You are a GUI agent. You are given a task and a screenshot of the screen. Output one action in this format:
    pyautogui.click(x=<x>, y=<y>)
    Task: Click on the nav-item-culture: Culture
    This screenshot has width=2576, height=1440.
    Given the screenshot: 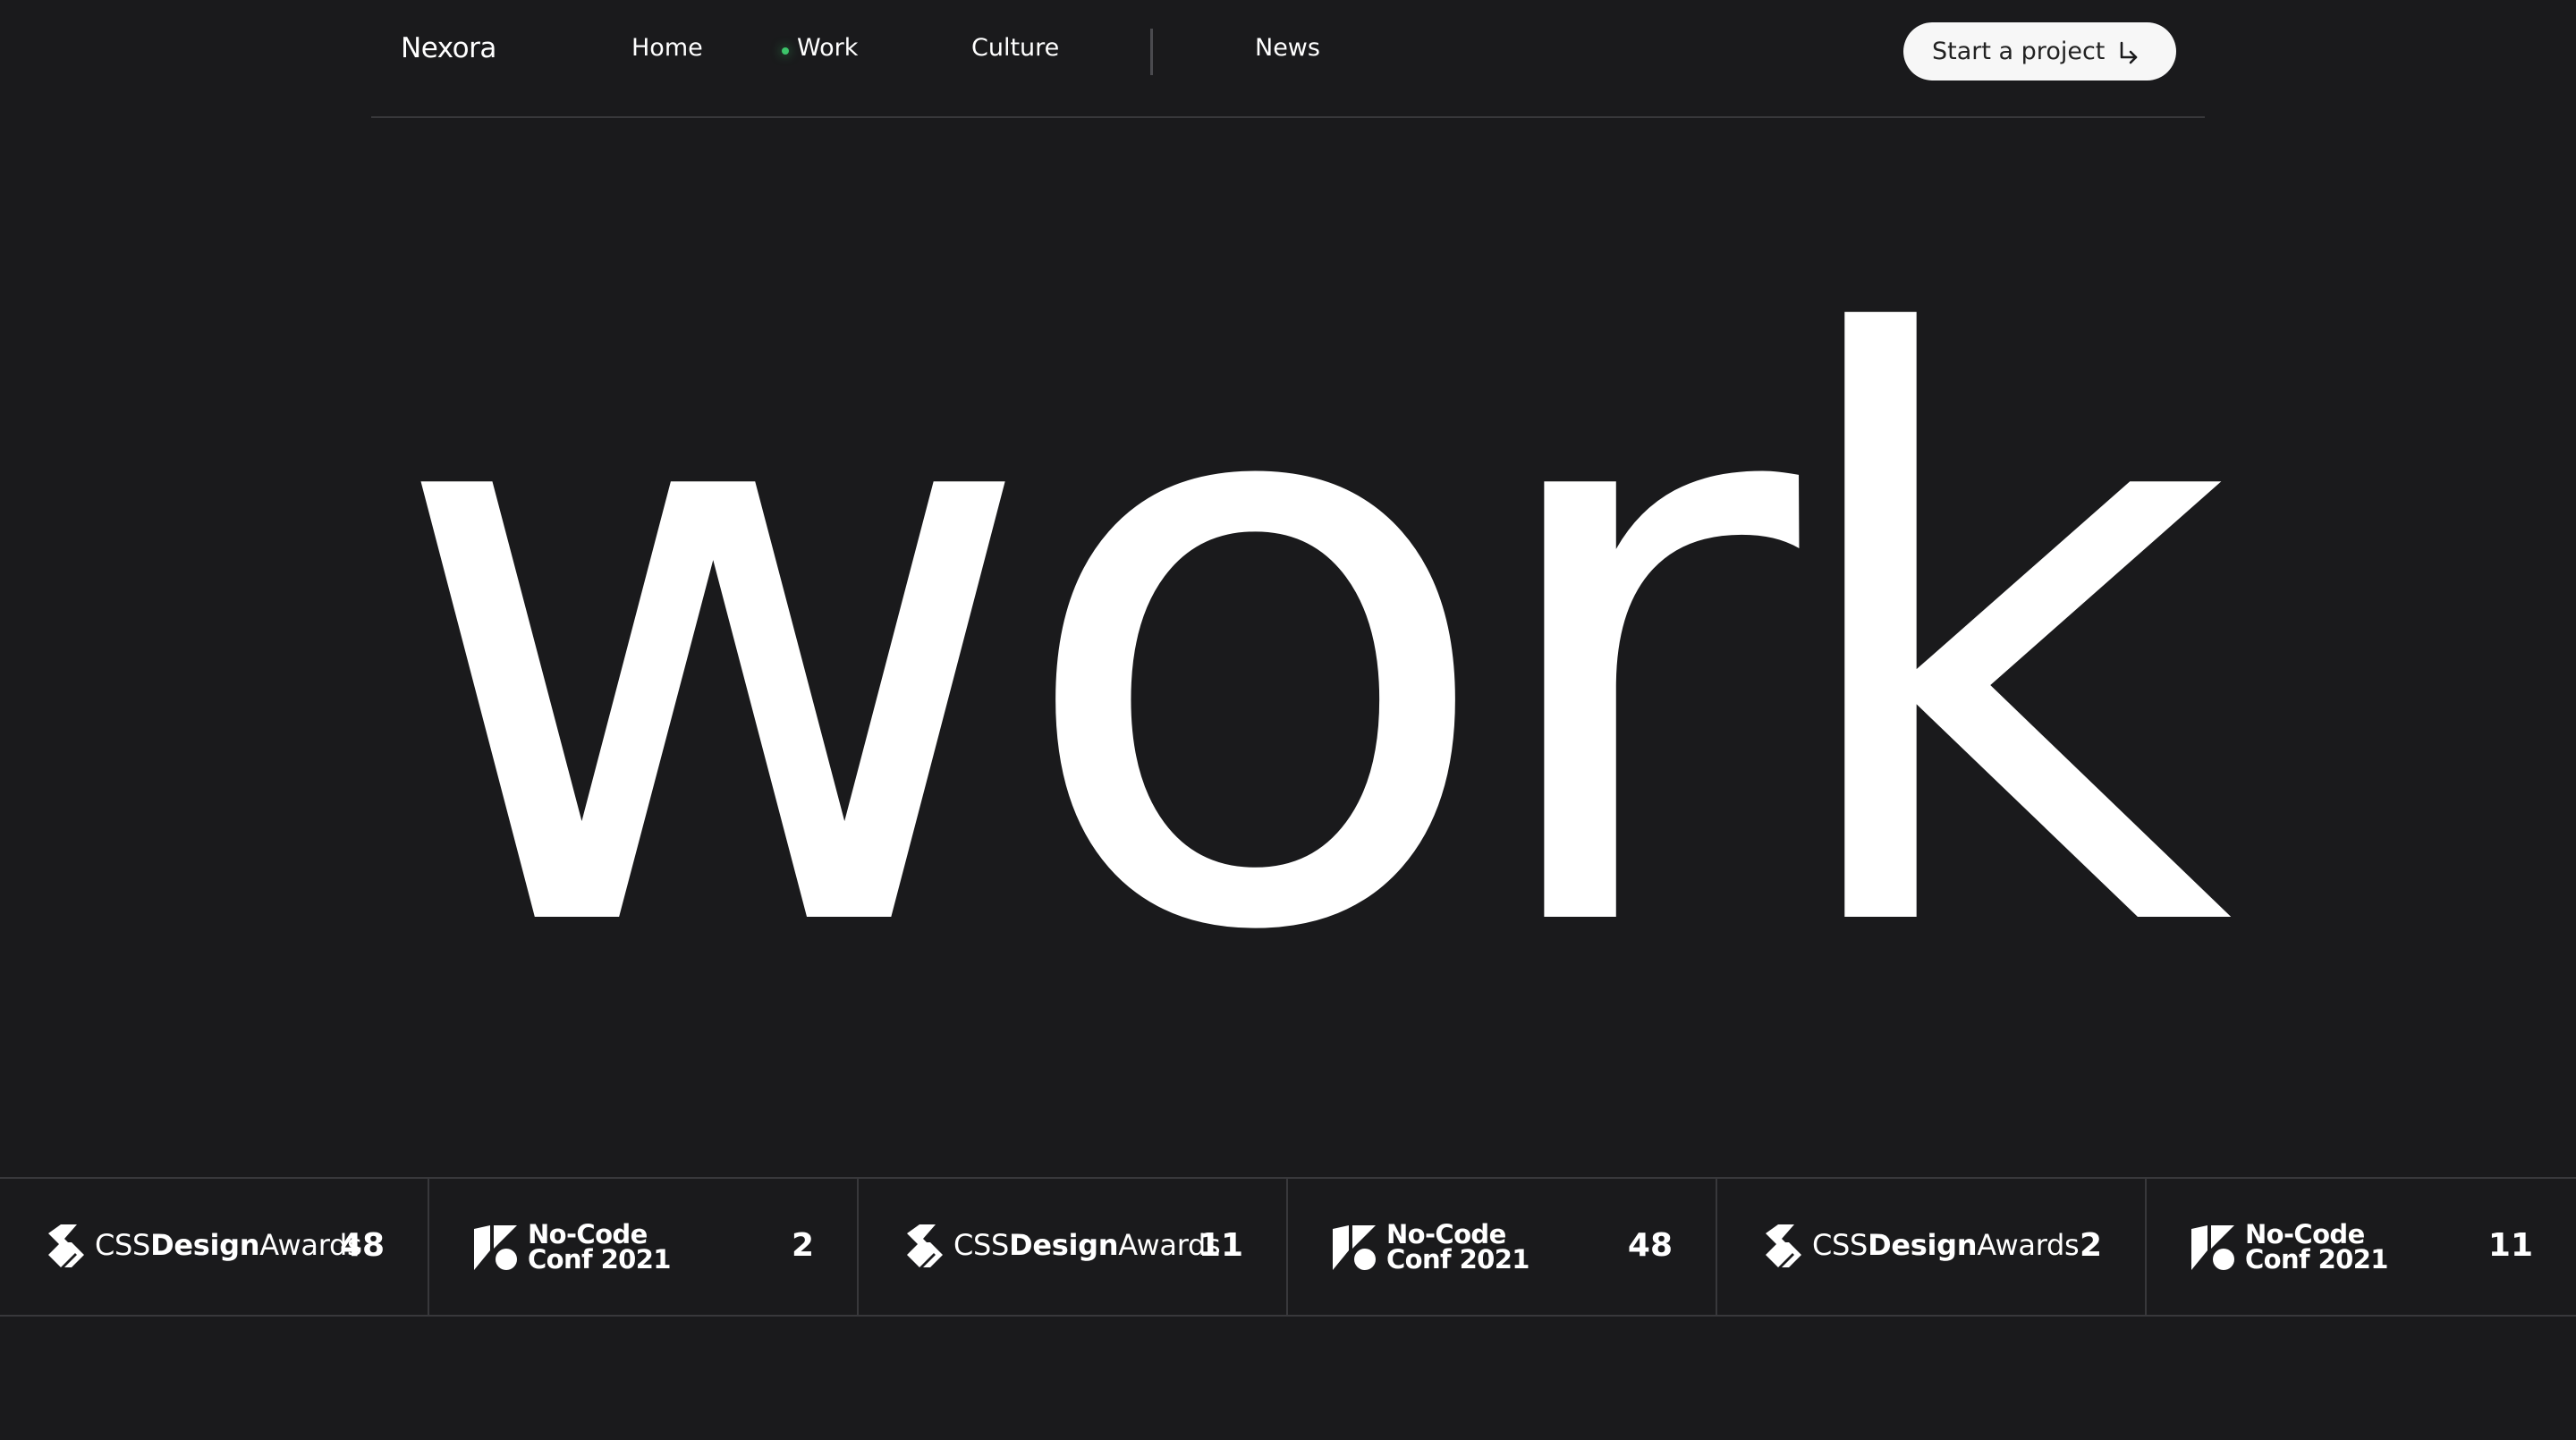 What is the action you would take?
    pyautogui.click(x=1015, y=48)
    